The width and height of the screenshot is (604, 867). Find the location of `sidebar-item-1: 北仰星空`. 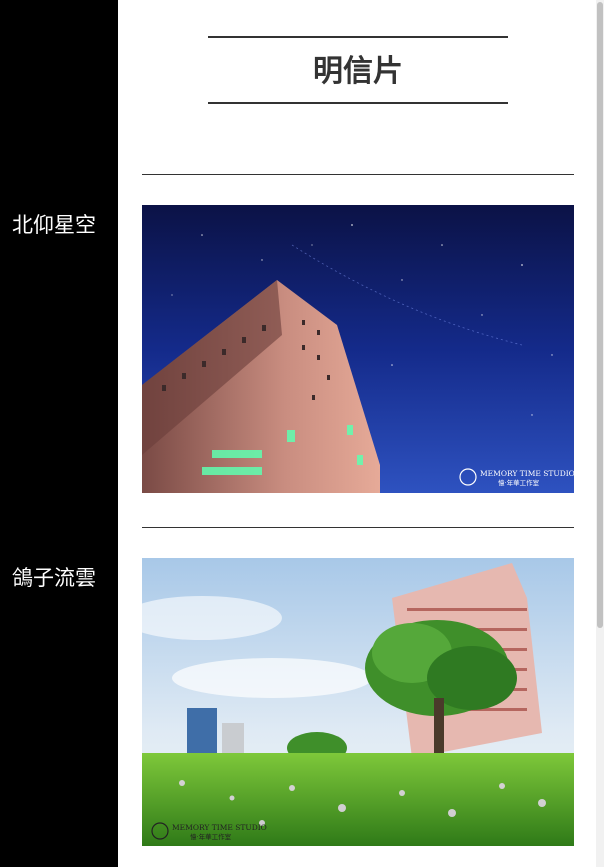

sidebar-item-1: 北仰星空 is located at coordinates (54, 224).